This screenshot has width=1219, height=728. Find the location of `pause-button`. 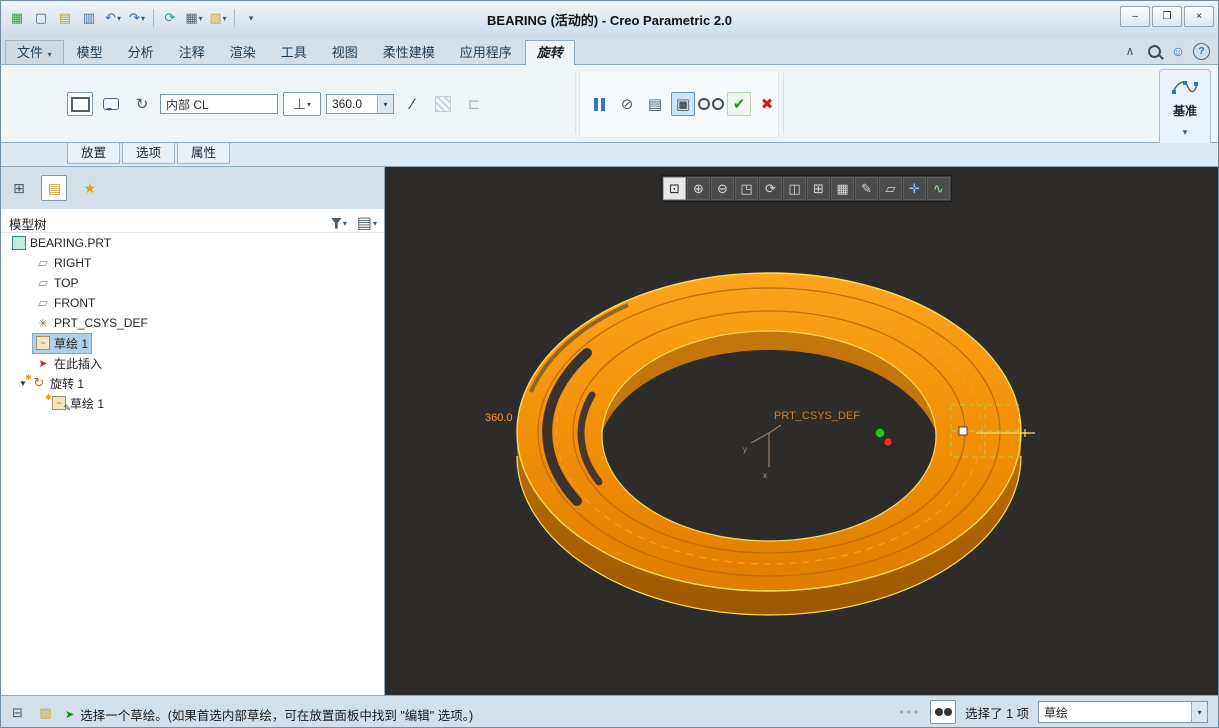

pause-button is located at coordinates (599, 104).